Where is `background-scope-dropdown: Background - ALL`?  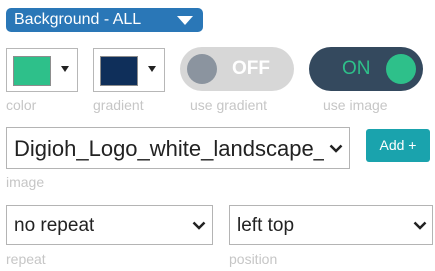
background-scope-dropdown: Background - ALL is located at coordinates (104, 20).